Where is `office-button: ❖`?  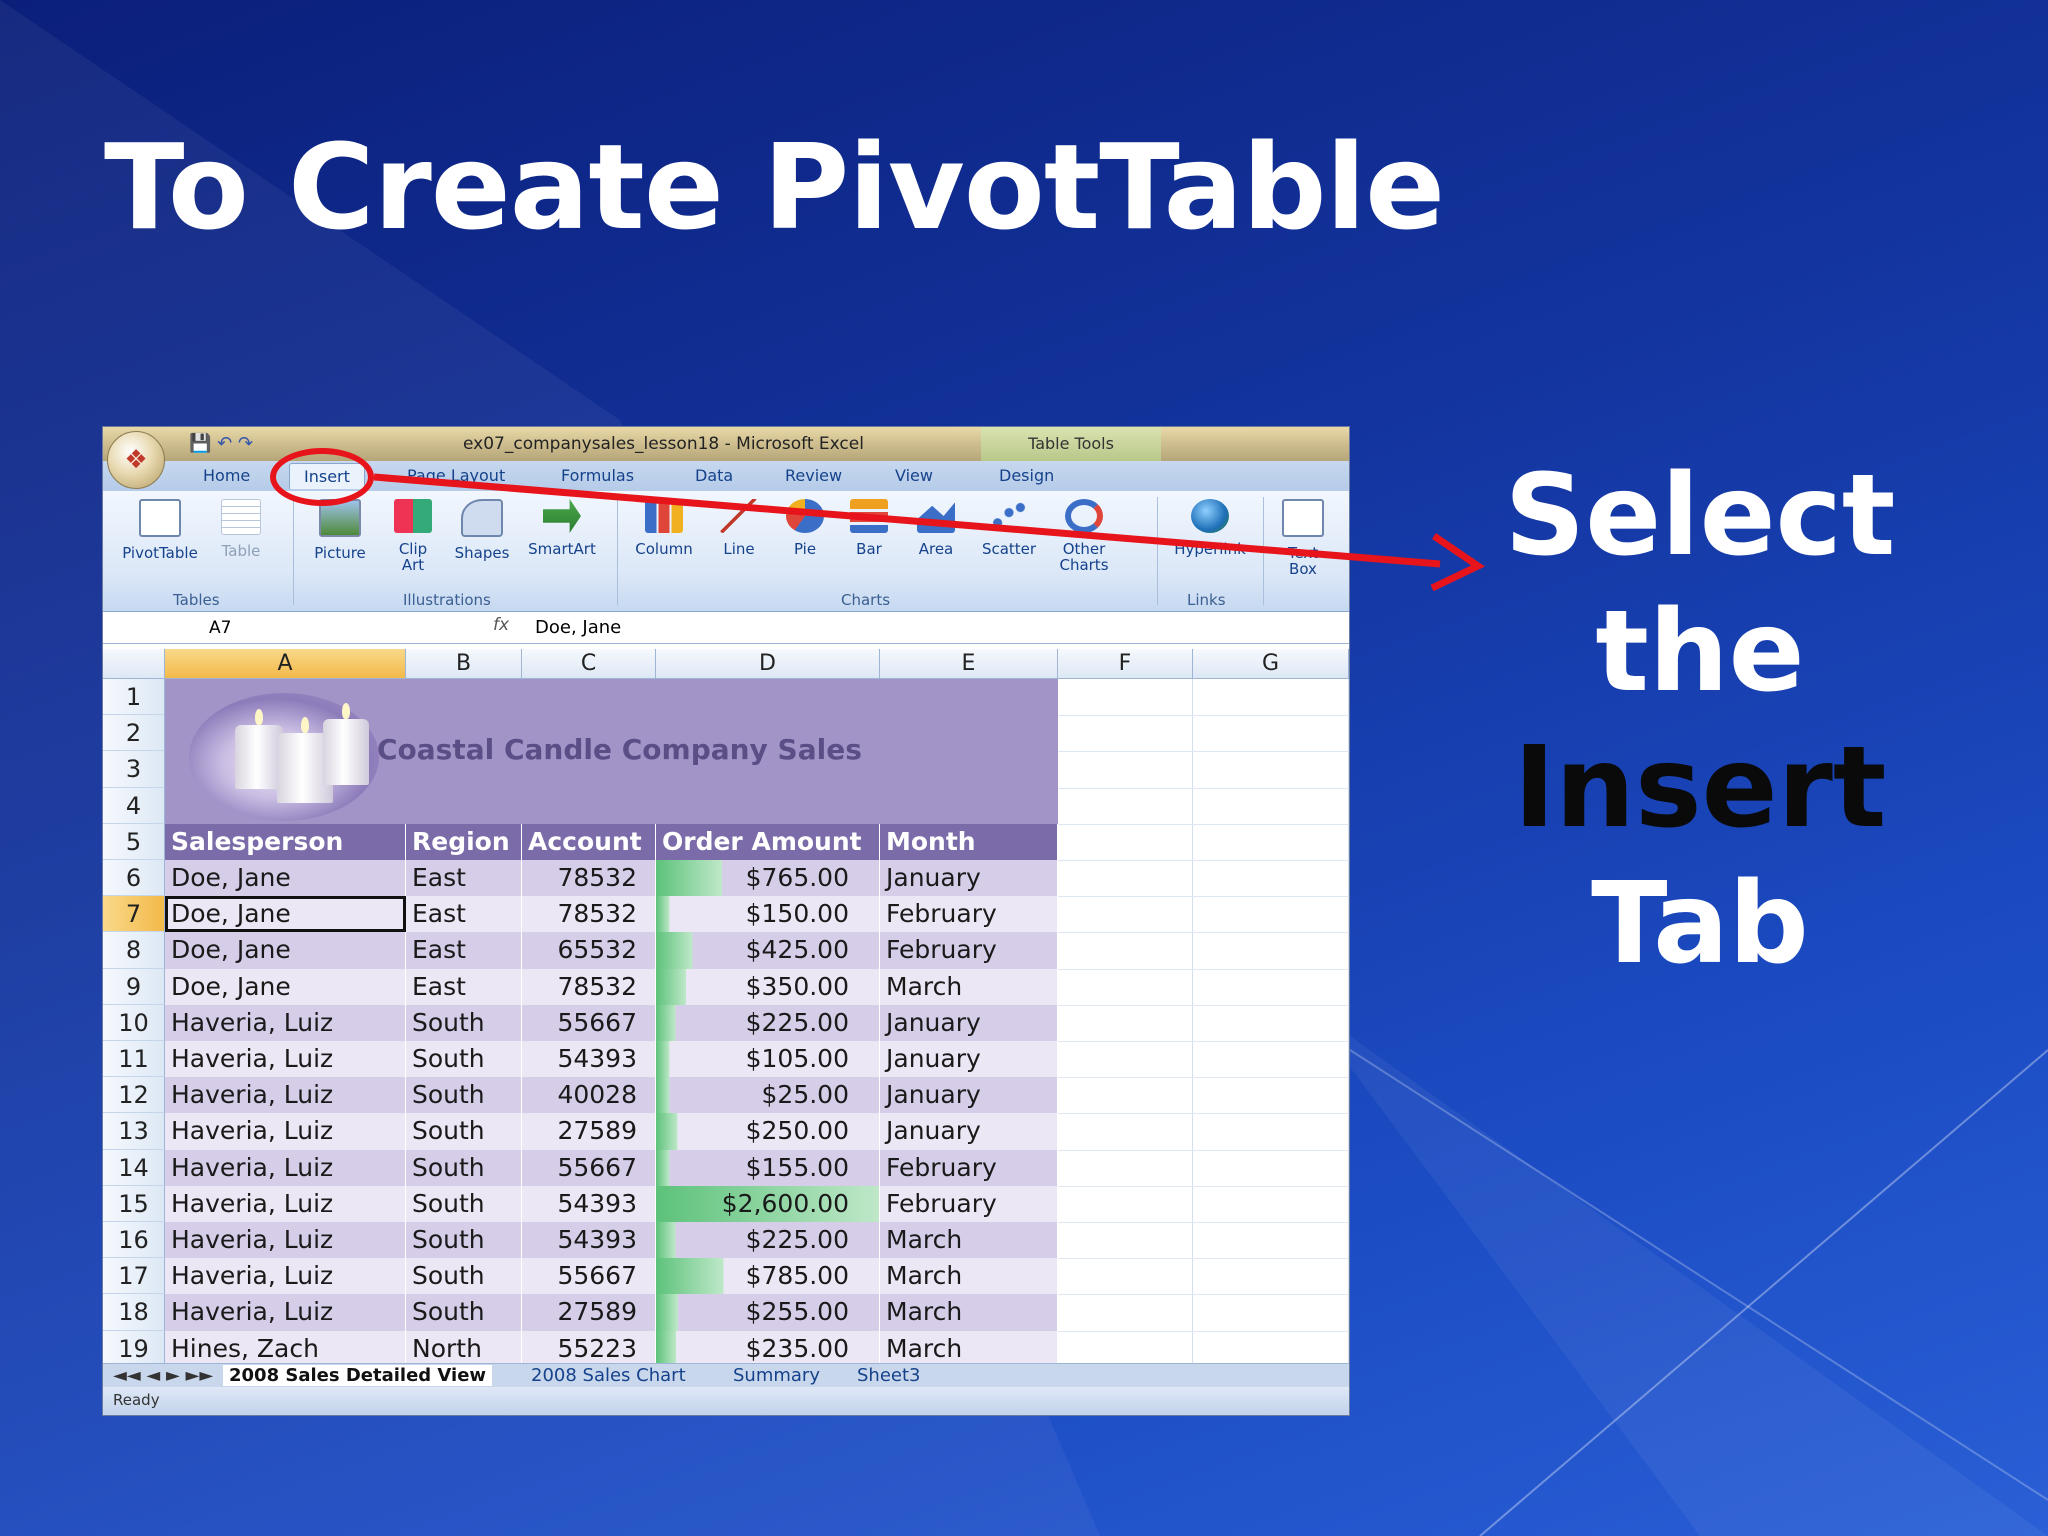
office-button: ❖ is located at coordinates (136, 460).